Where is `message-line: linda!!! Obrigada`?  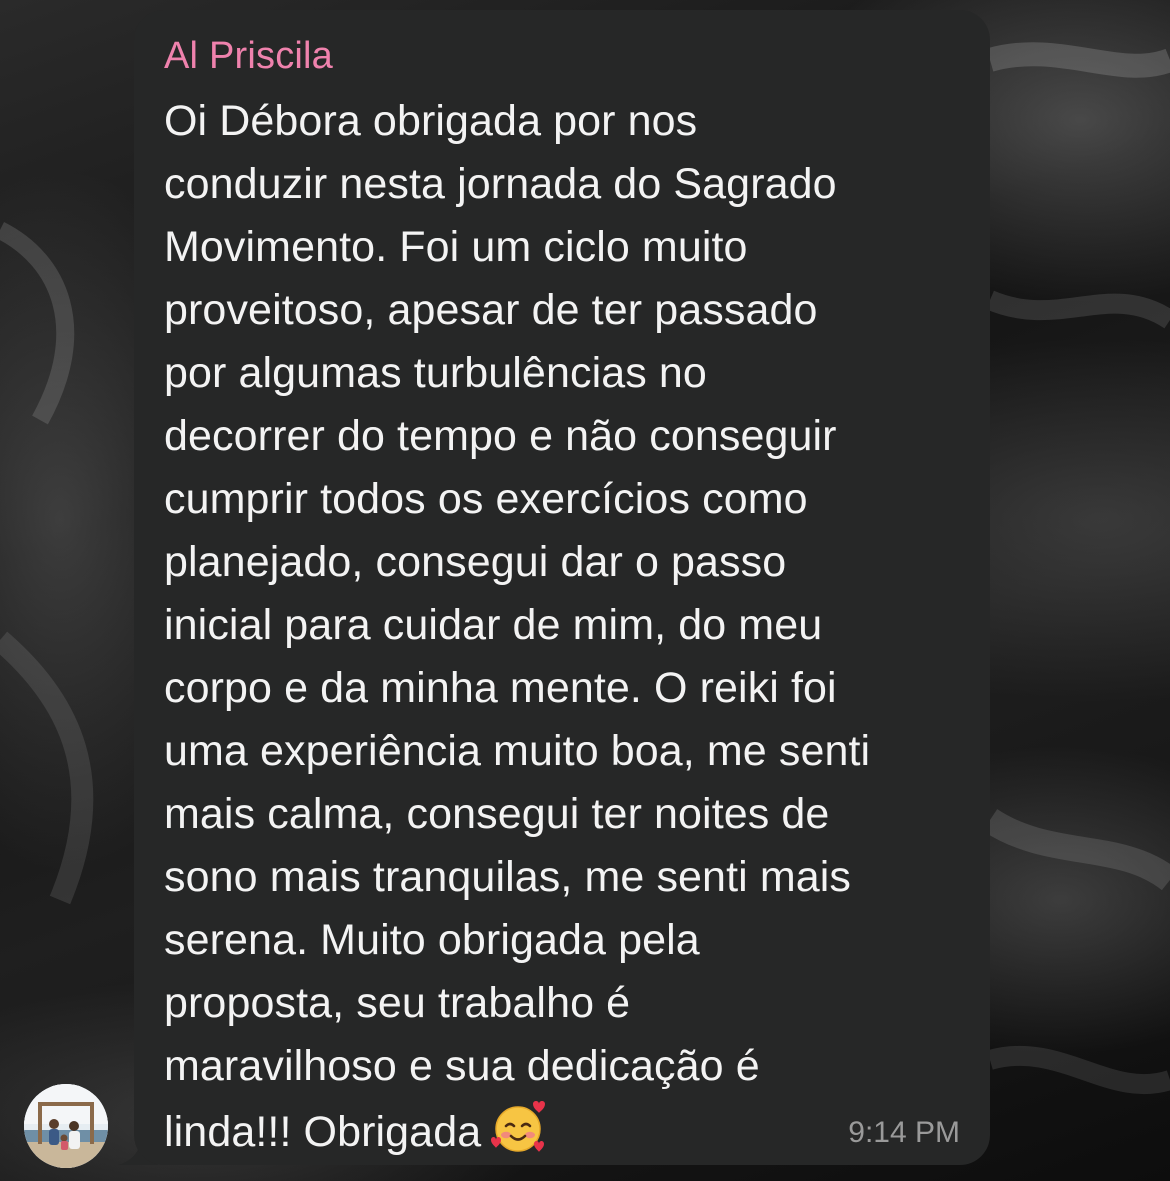 message-line: linda!!! Obrigada is located at coordinates (323, 1132).